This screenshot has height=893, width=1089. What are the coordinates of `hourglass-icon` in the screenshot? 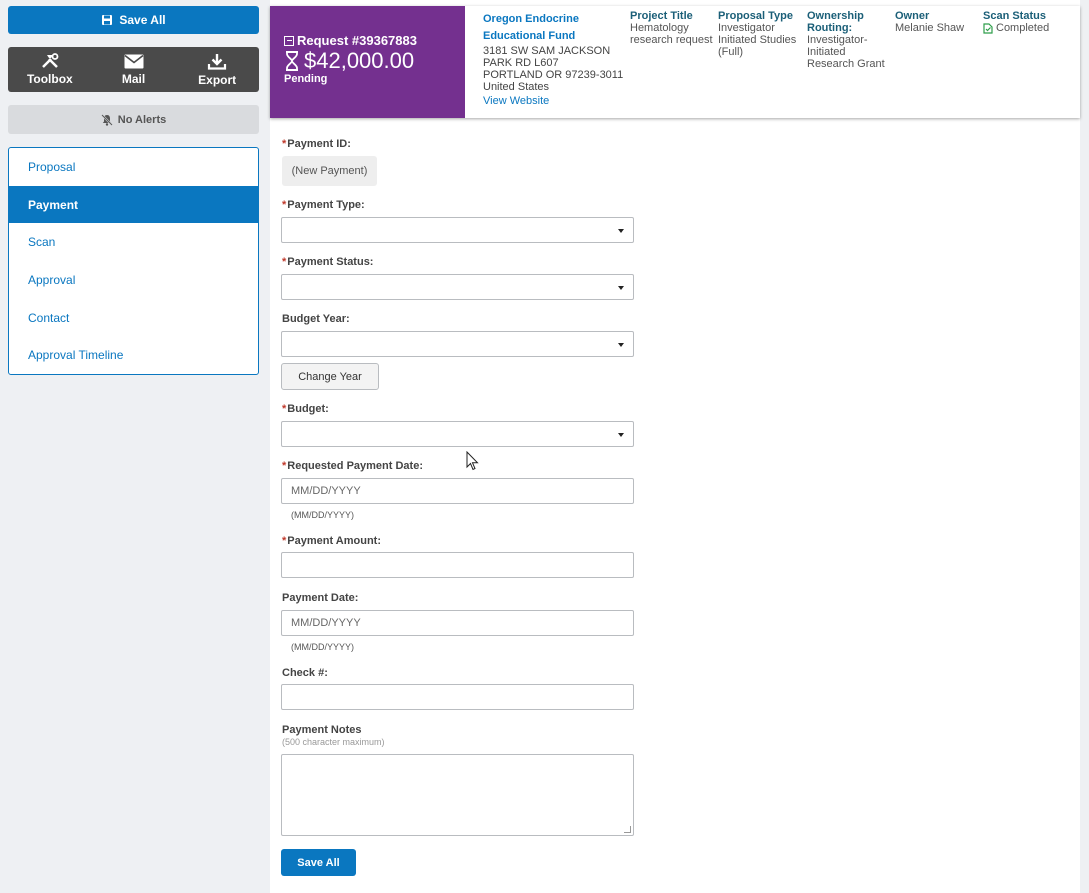 It's located at (292, 61).